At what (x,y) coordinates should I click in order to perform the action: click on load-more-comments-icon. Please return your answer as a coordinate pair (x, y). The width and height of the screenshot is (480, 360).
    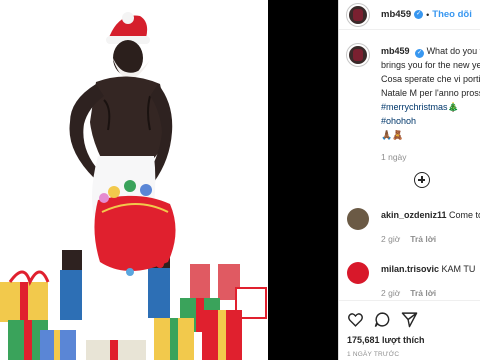
    Looking at the image, I should click on (422, 180).